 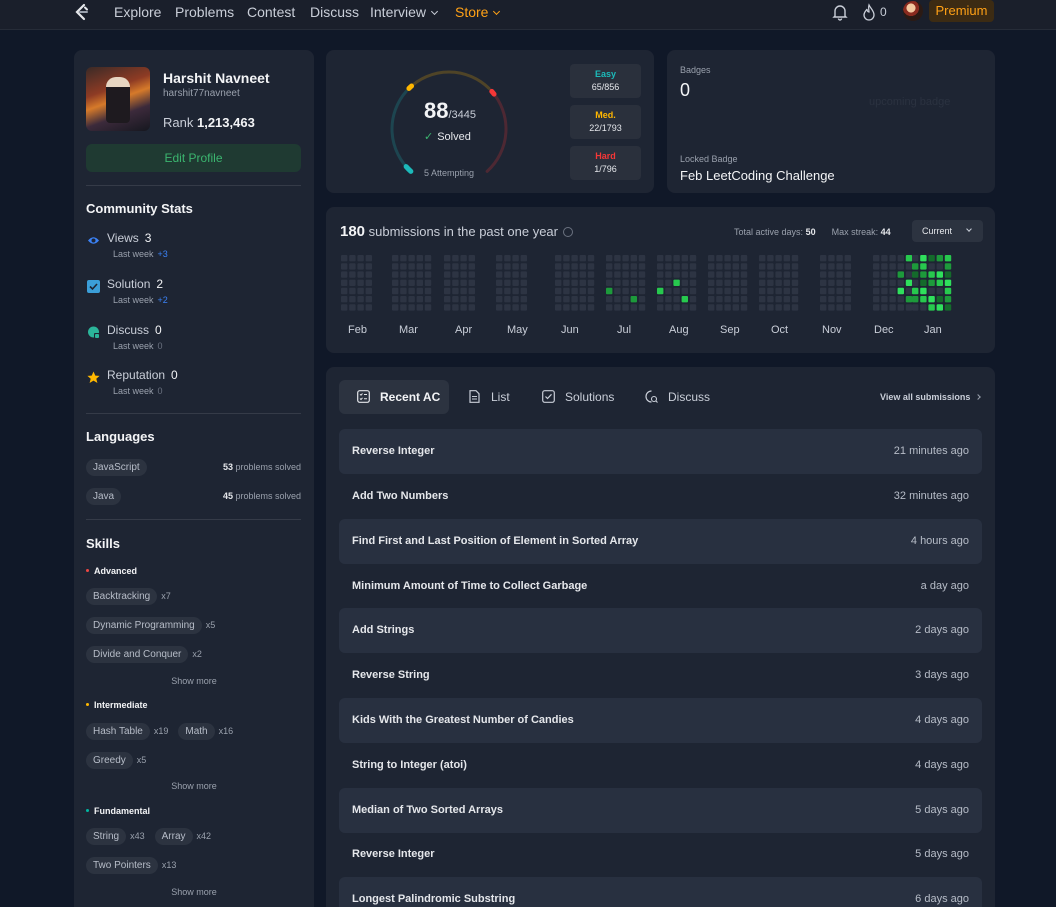 I want to click on fire-icon, so click(x=869, y=12).